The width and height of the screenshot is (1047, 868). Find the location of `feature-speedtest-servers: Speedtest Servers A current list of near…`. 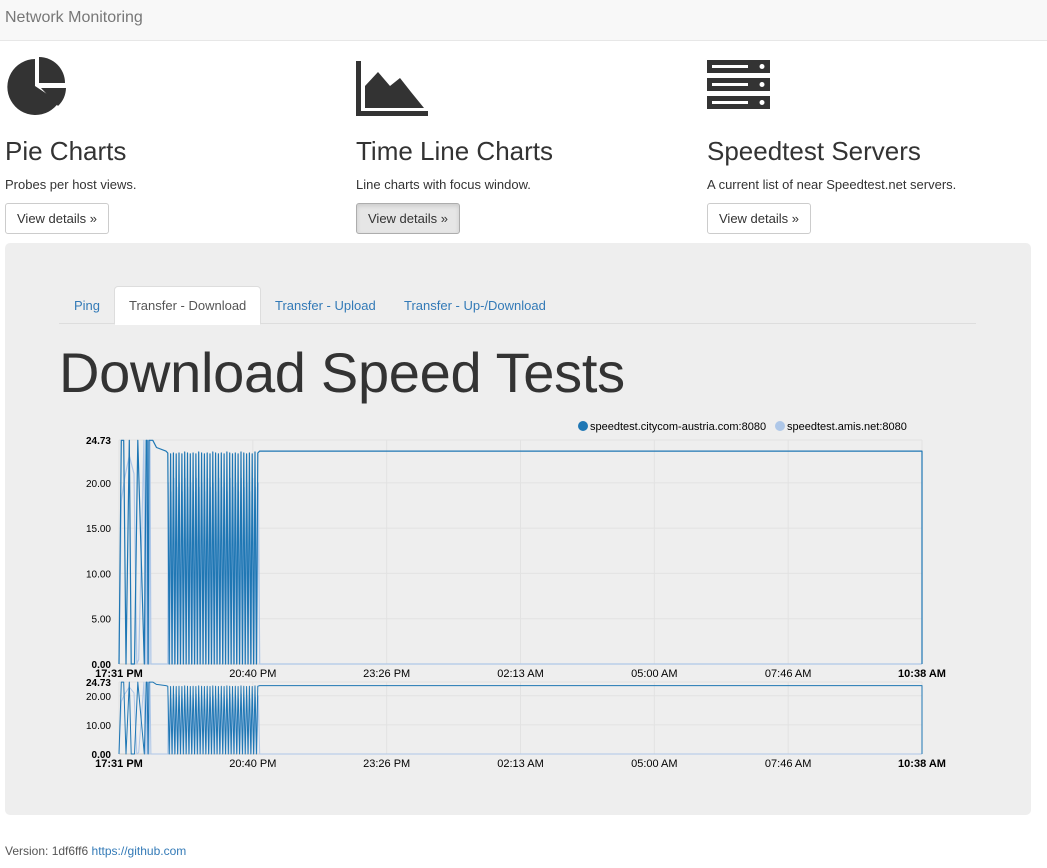

feature-speedtest-servers: Speedtest Servers A current list of near… is located at coordinates (872, 145).